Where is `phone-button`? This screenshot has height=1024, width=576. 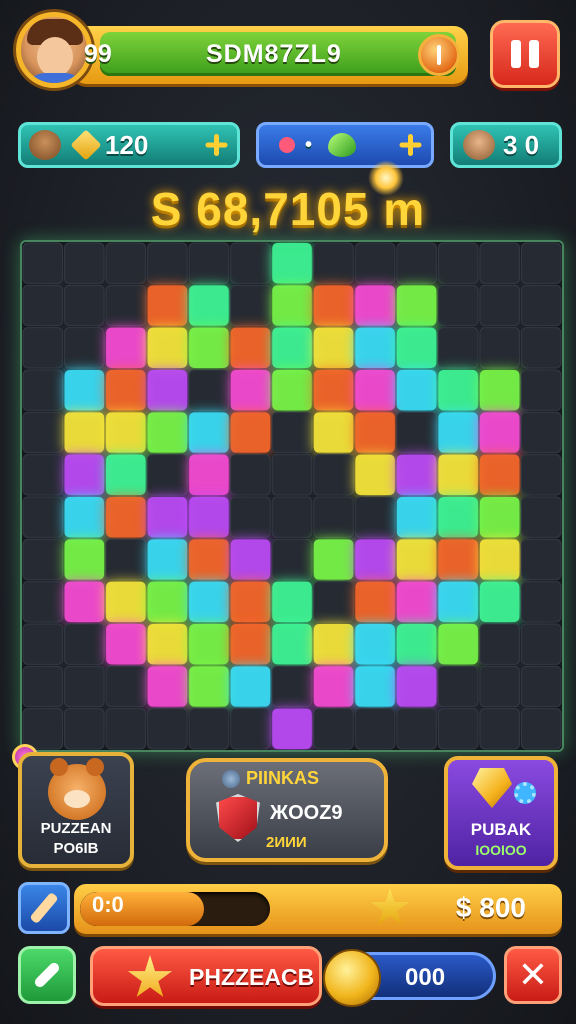 phone-button is located at coordinates (47, 975).